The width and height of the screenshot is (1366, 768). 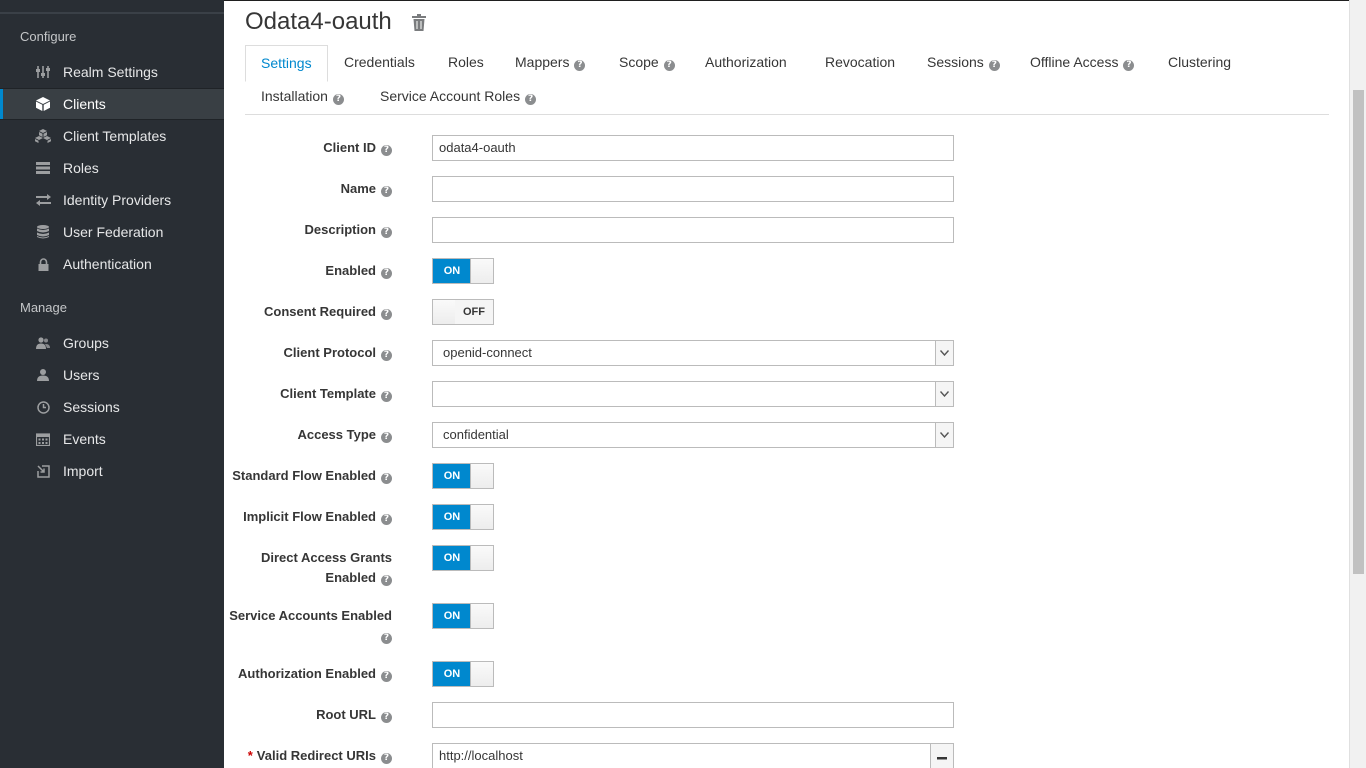 What do you see at coordinates (693, 435) in the screenshot?
I see `access-type-select: confidential` at bounding box center [693, 435].